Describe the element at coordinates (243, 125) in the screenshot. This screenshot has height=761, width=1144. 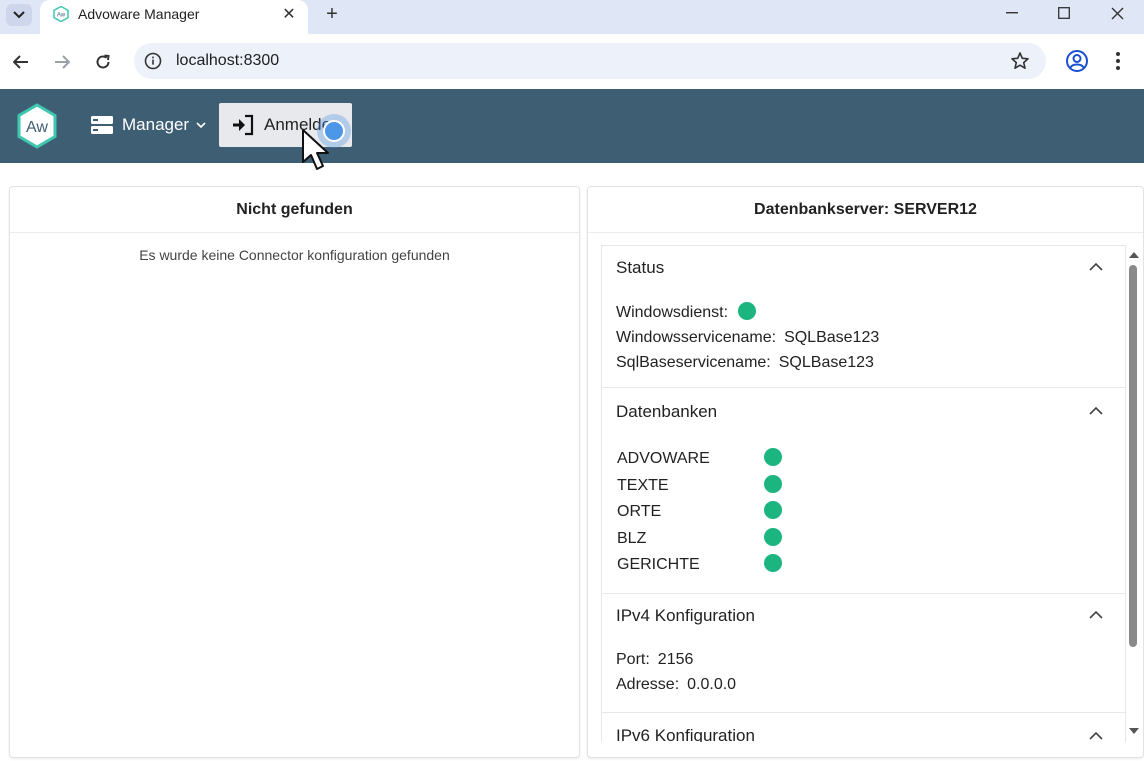
I see `sign-in-icon` at that location.